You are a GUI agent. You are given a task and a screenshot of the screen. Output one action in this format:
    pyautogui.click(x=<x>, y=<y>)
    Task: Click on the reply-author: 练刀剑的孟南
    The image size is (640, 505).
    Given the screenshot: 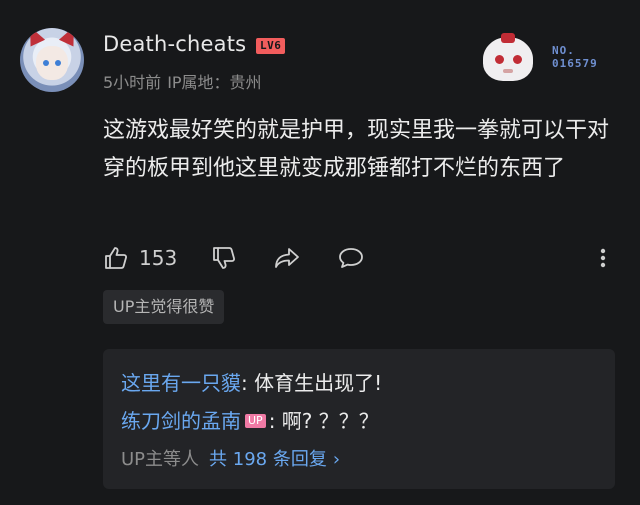 What is the action you would take?
    pyautogui.click(x=181, y=421)
    